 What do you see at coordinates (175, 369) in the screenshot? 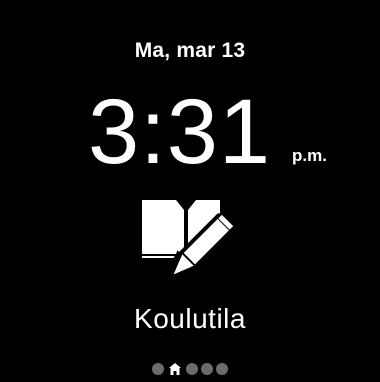
I see `home-icon` at bounding box center [175, 369].